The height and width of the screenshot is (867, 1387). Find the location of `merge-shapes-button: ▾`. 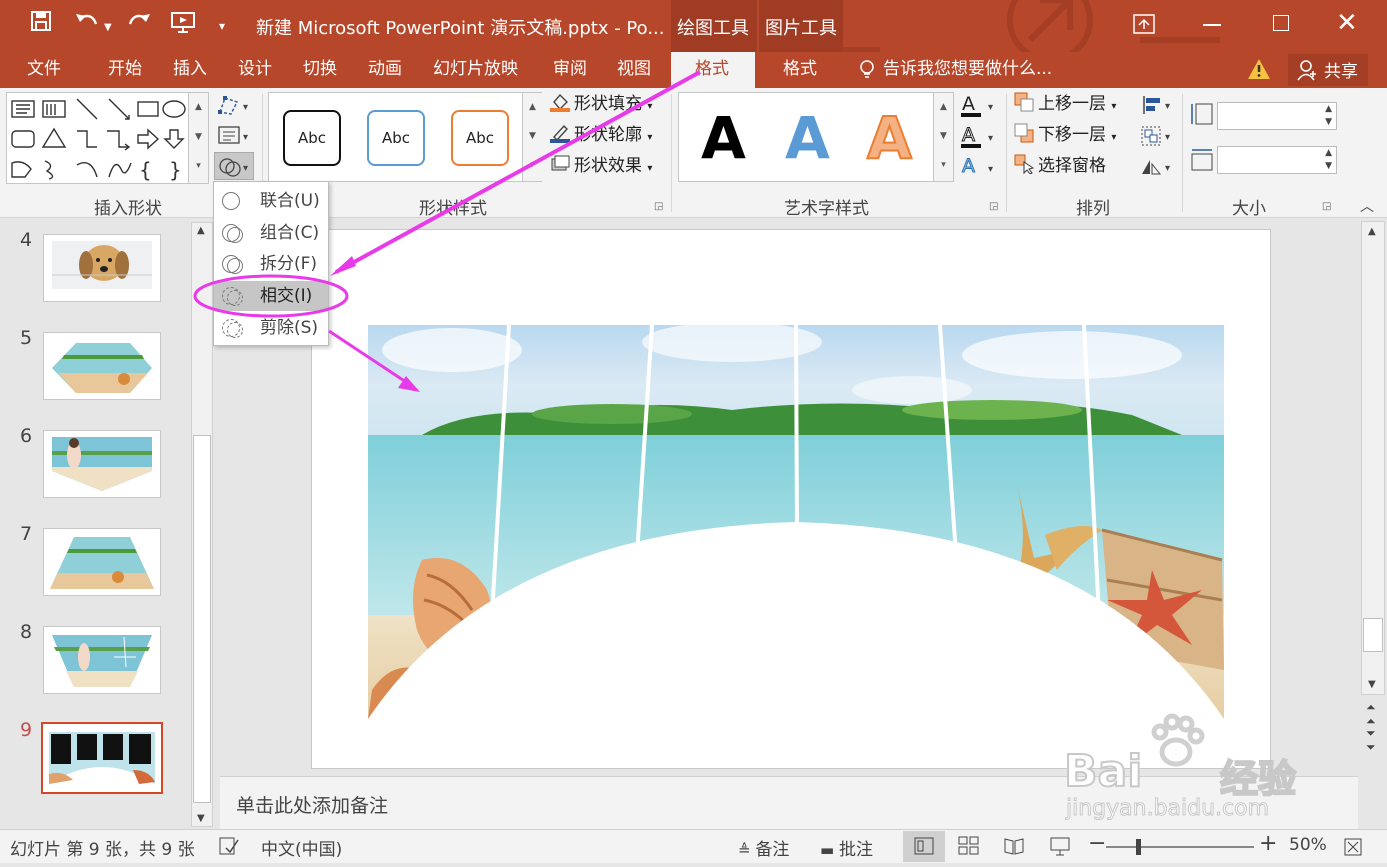

merge-shapes-button: ▾ is located at coordinates (234, 166).